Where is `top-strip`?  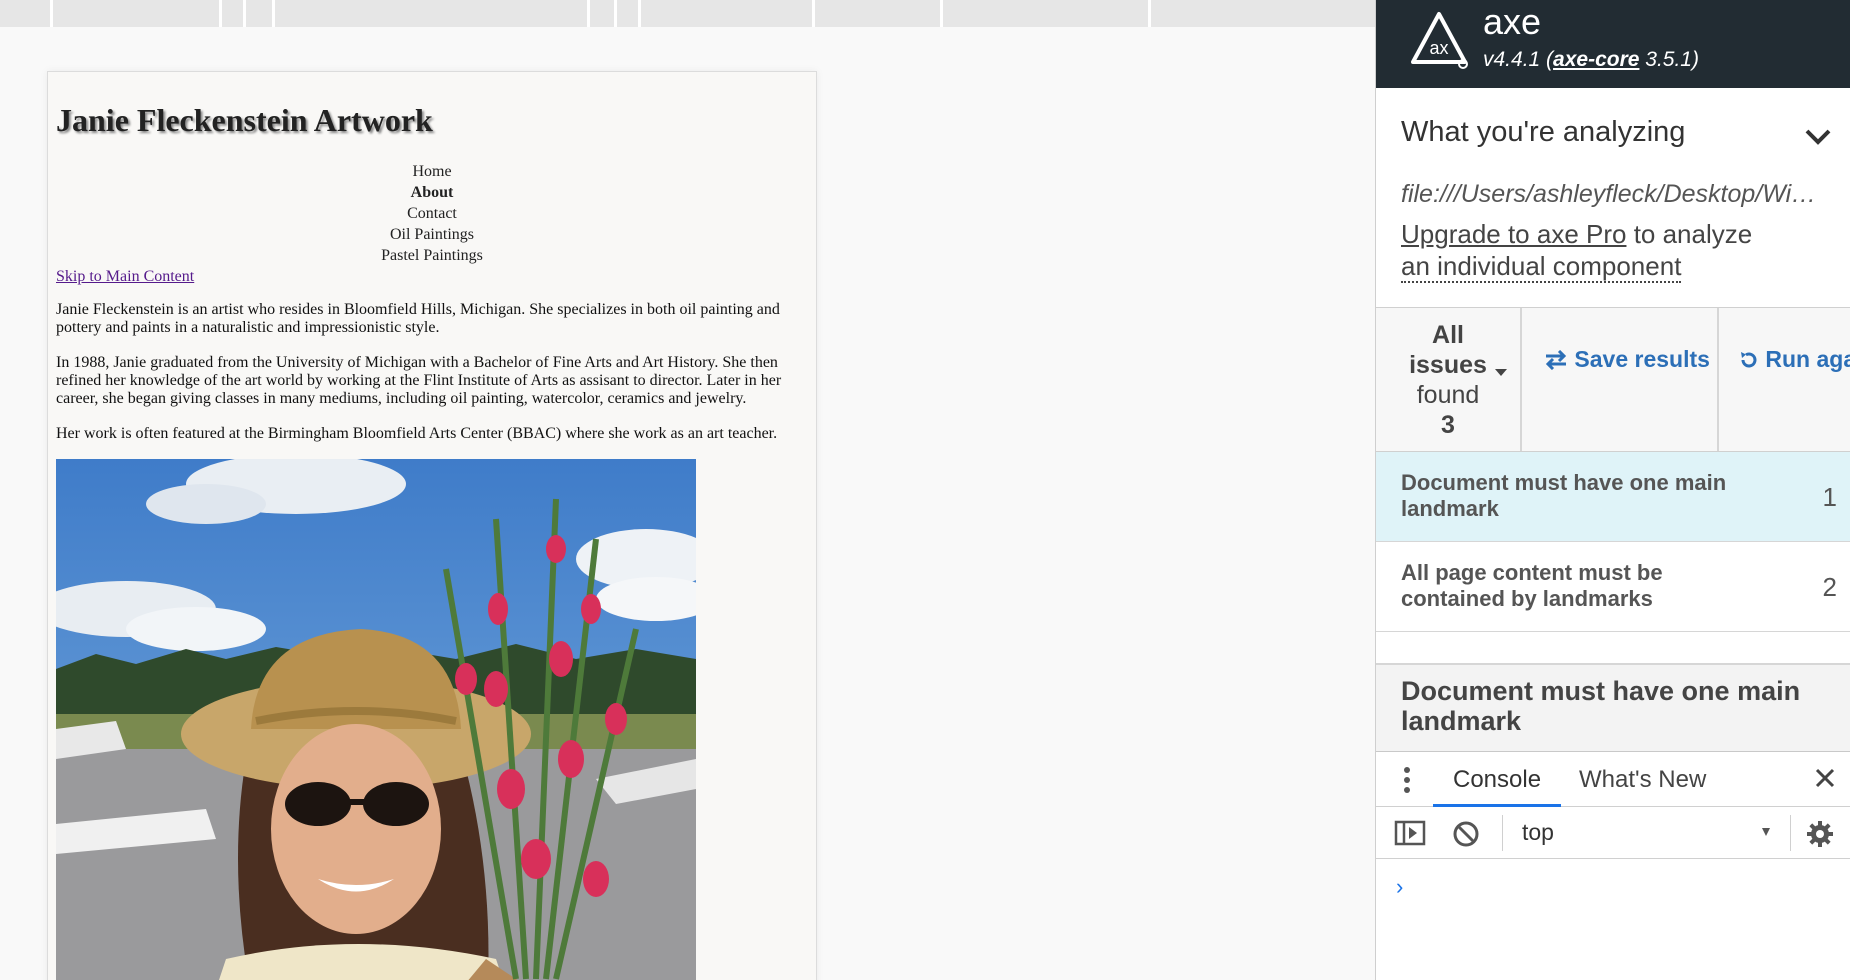
top-strip is located at coordinates (687, 13).